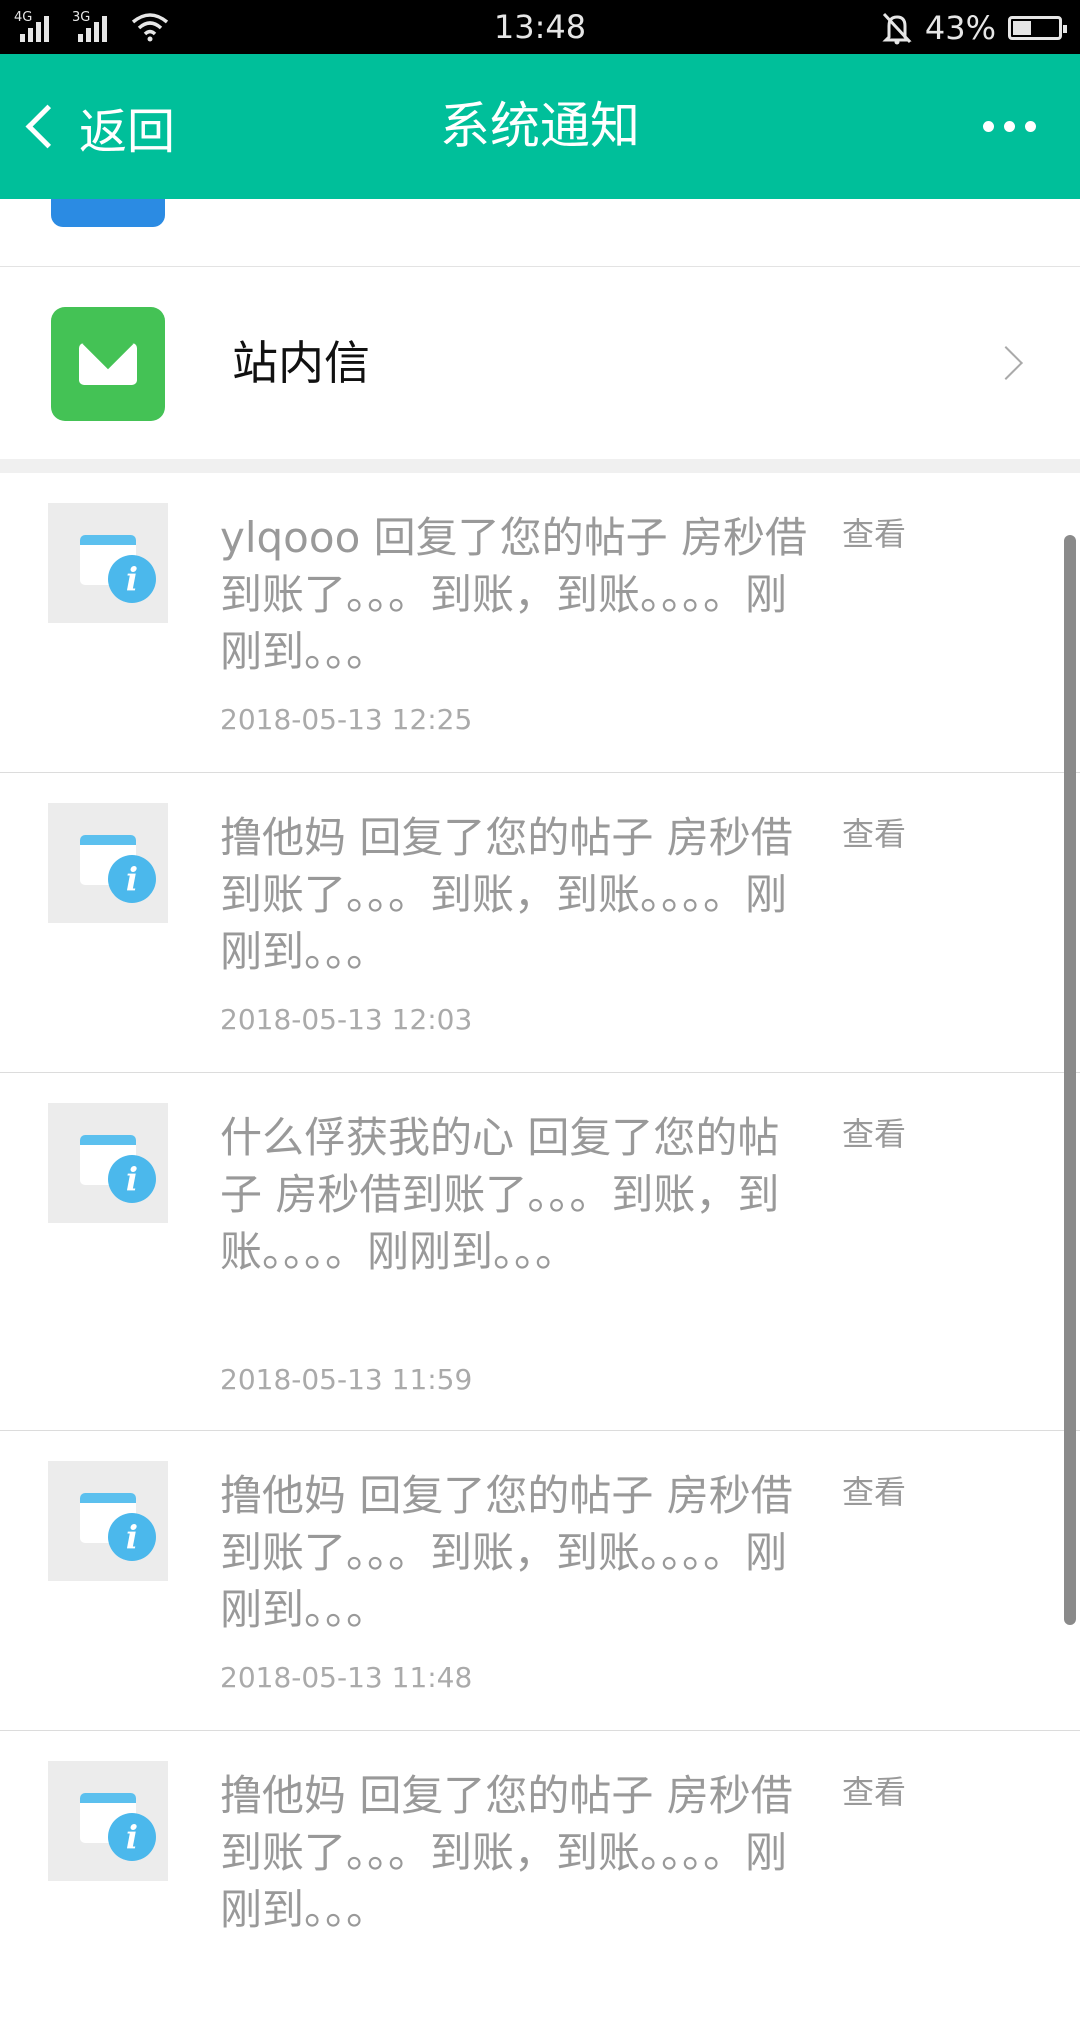  I want to click on inbox-row: 站内信, so click(540, 363).